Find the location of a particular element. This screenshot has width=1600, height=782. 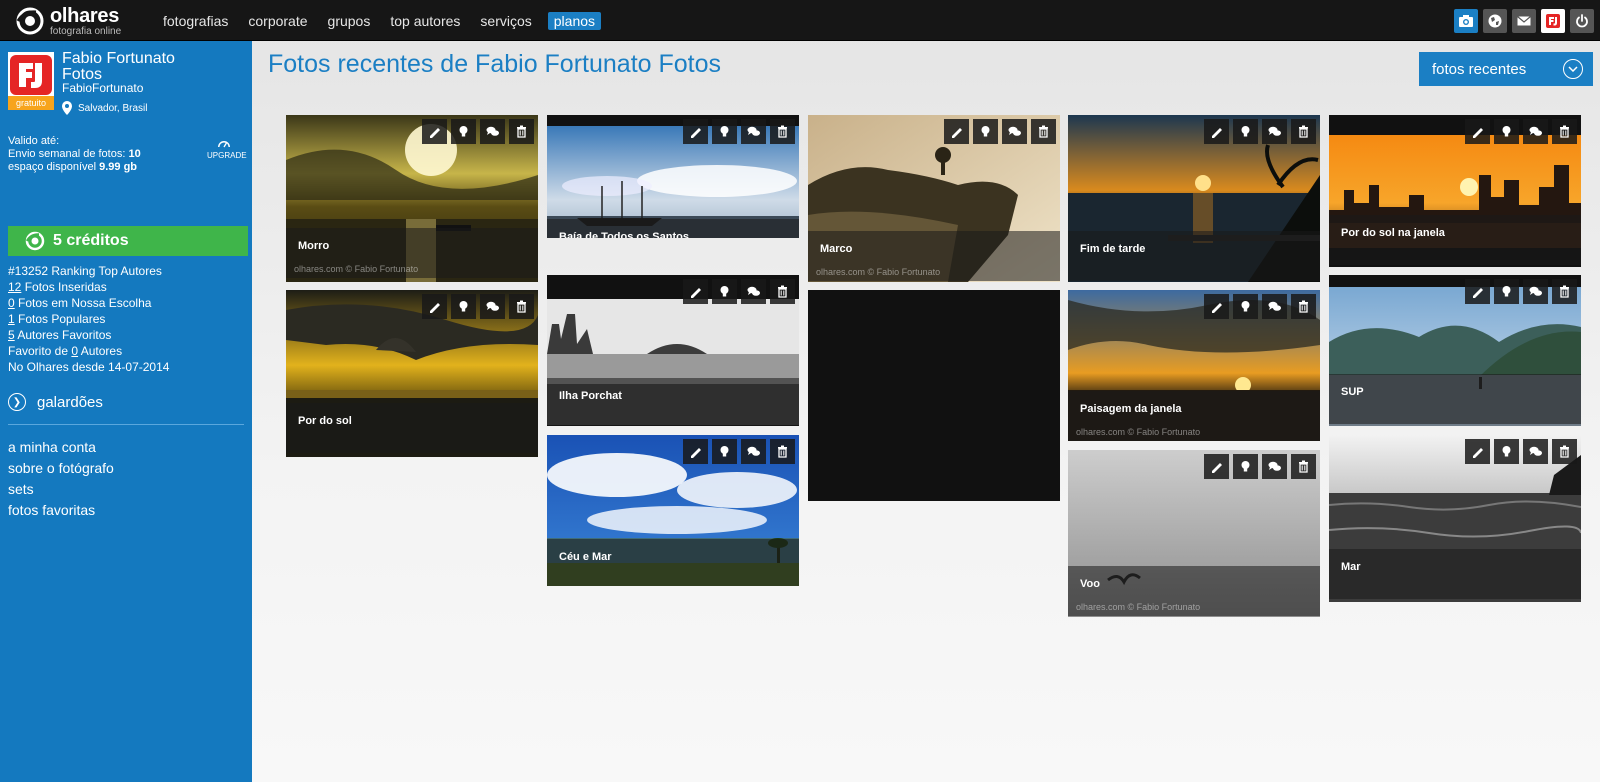

stat-autores-favoritos: 5 Autores Favoritos is located at coordinates (88, 335).